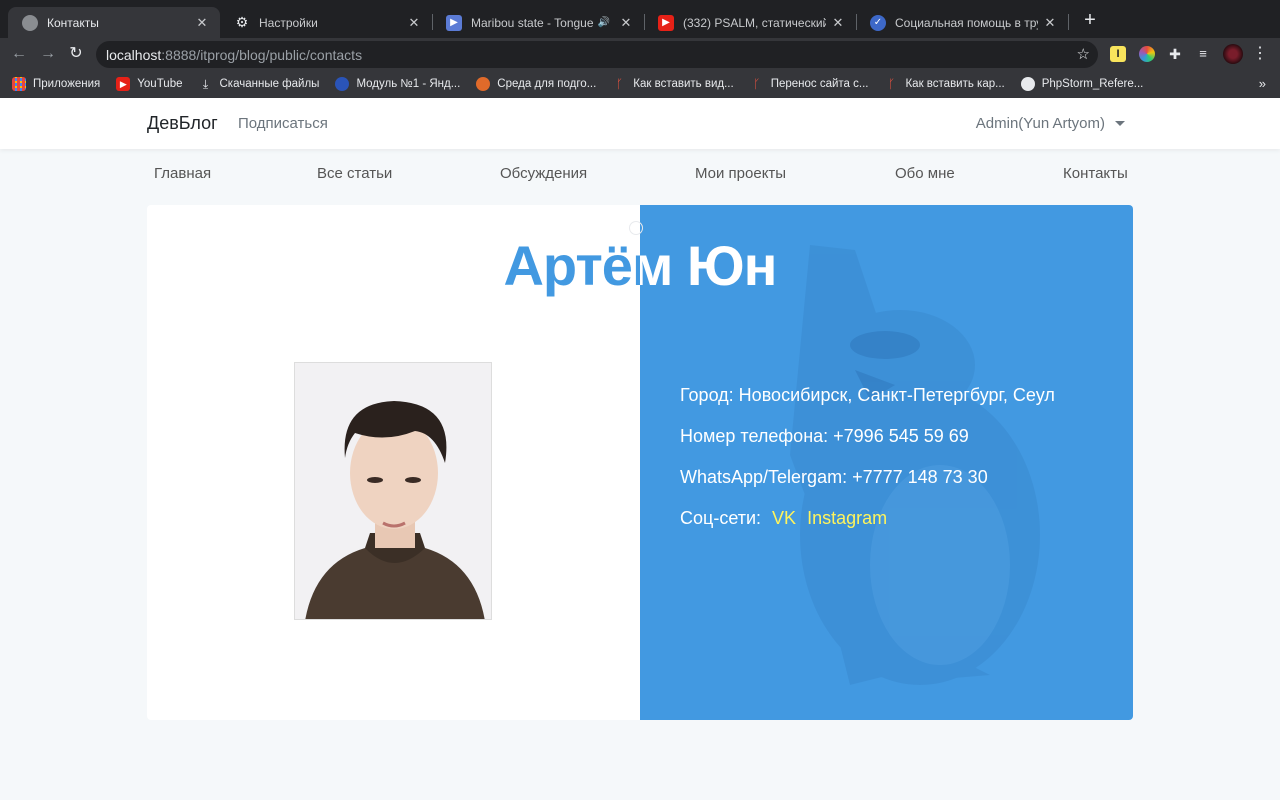  I want to click on new-tab-button: +, so click(1090, 21).